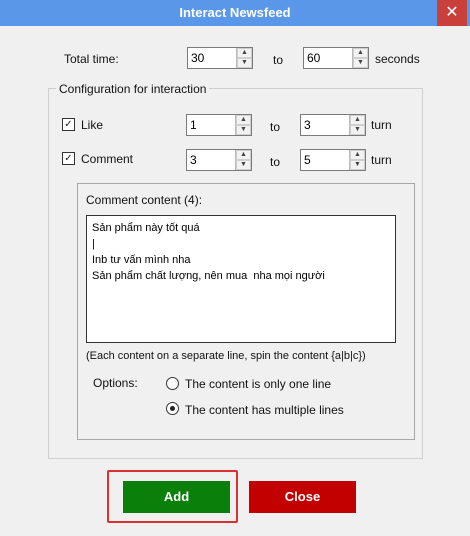 The width and height of the screenshot is (470, 536). Describe the element at coordinates (107, 159) in the screenshot. I see `comment-label: Comment` at that location.